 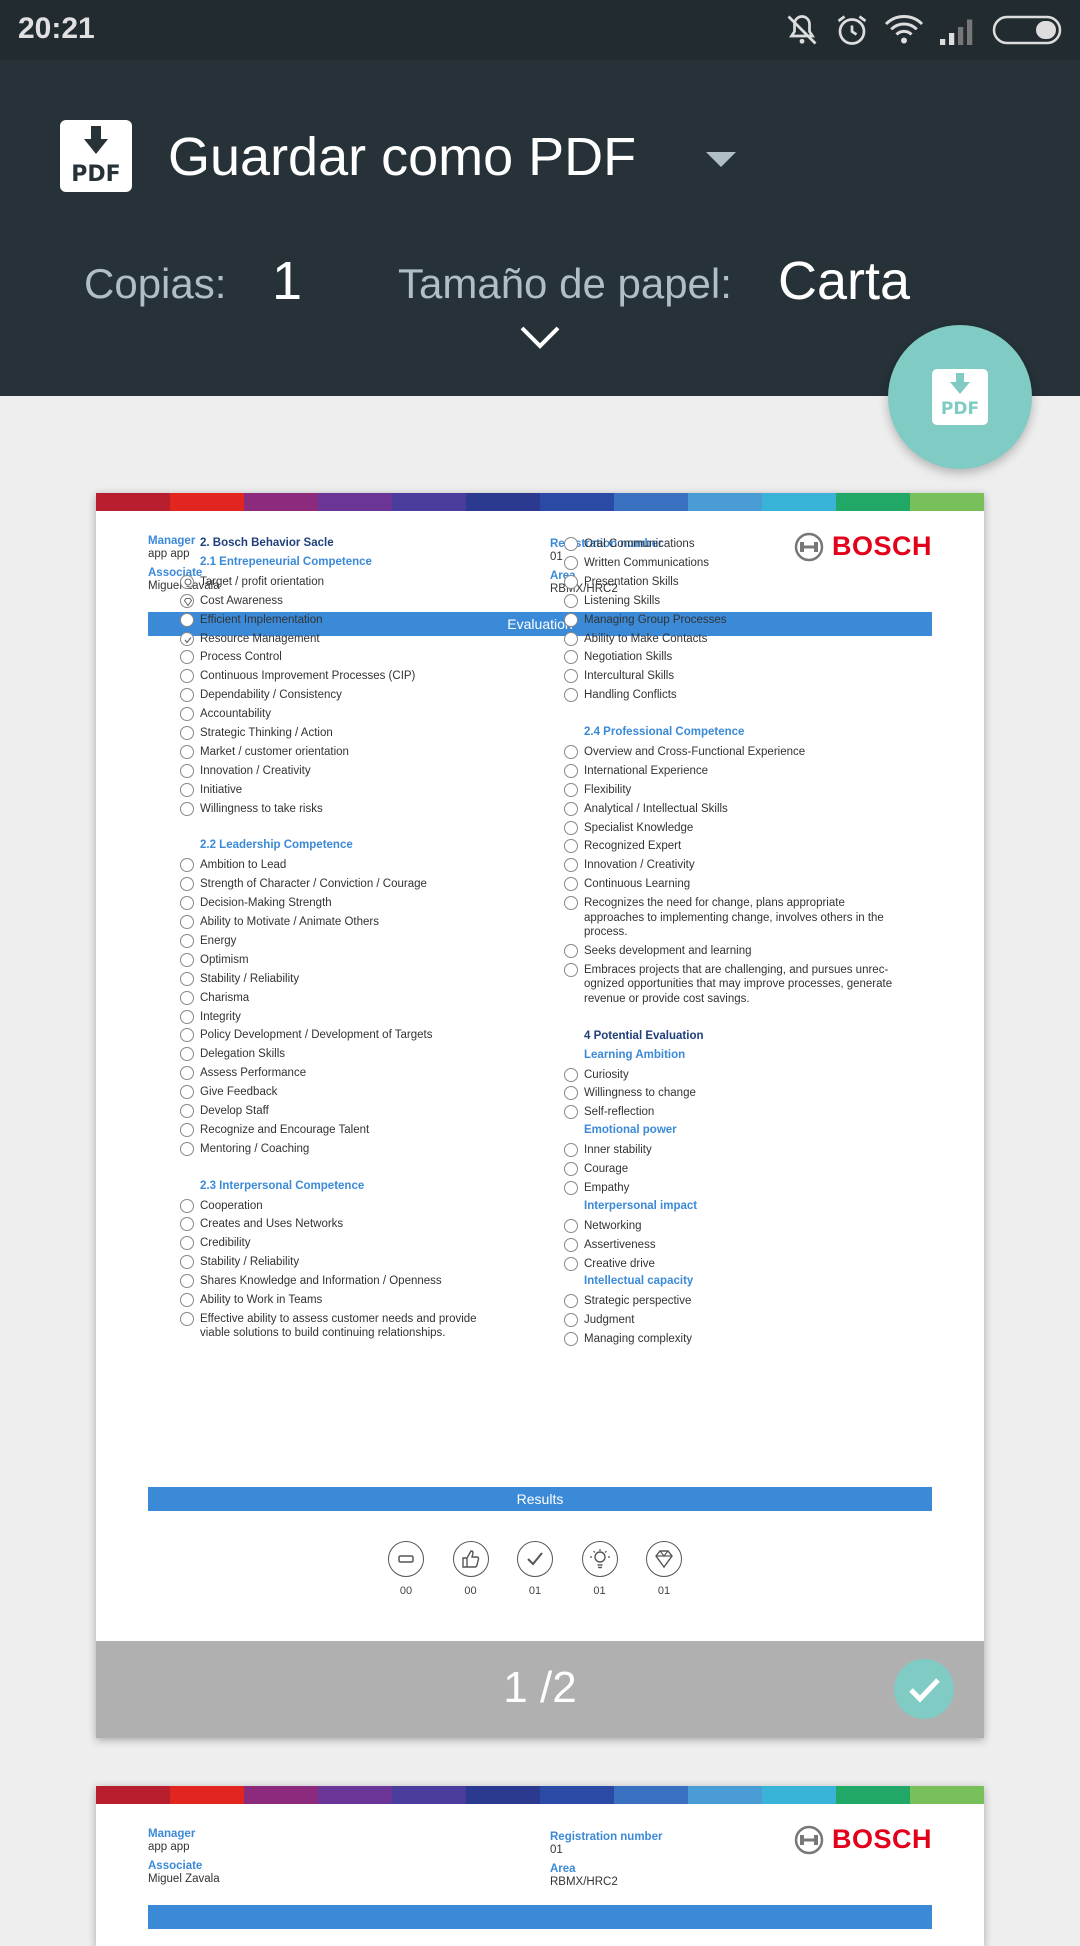 I want to click on battery-icon, so click(x=1027, y=30).